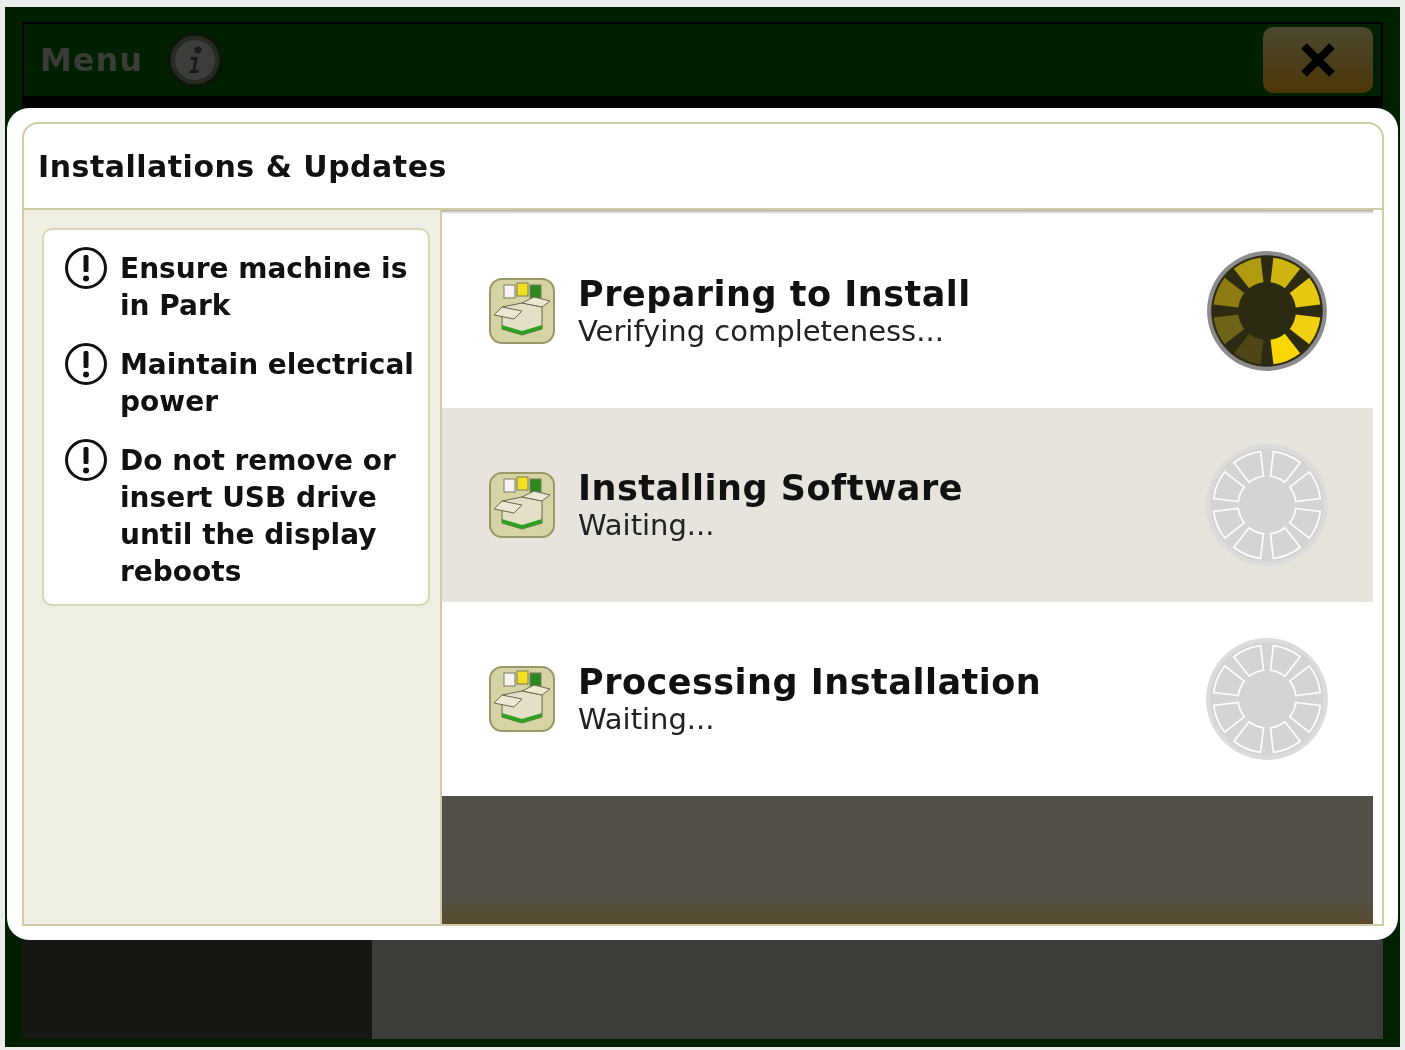  What do you see at coordinates (775, 294) in the screenshot?
I see `step-title: Preparing to Install` at bounding box center [775, 294].